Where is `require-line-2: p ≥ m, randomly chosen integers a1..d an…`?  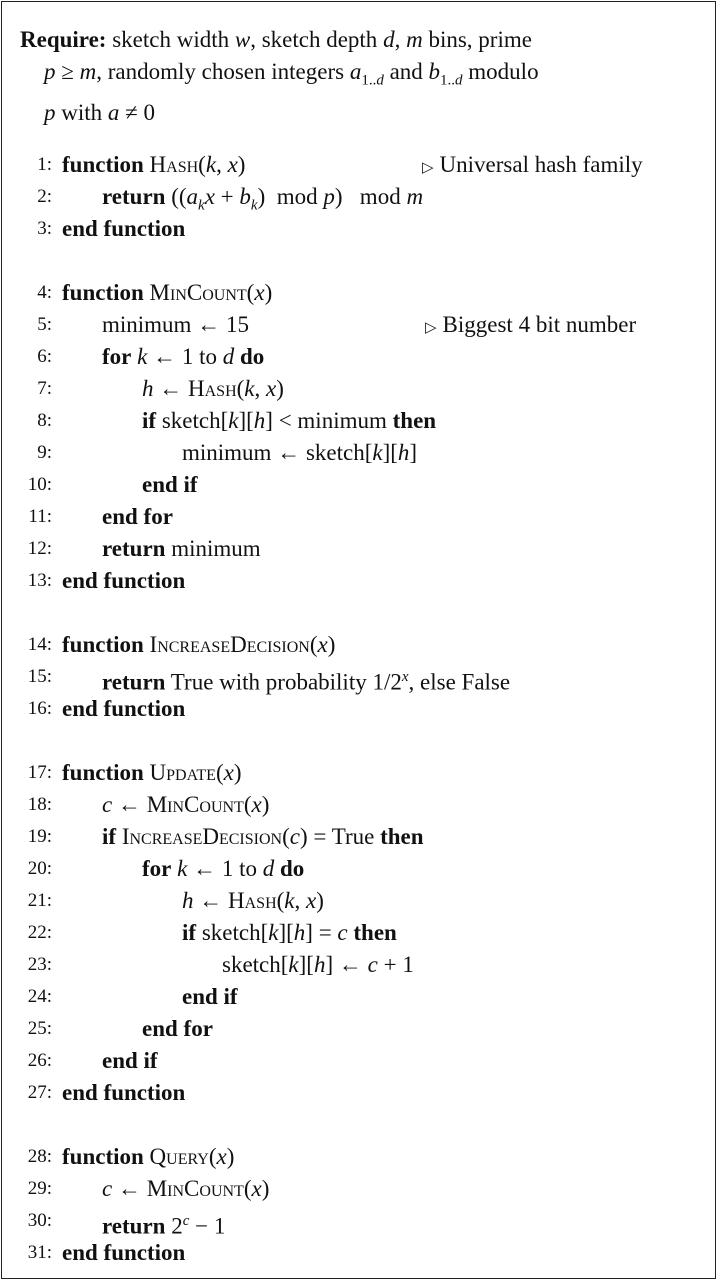
require-line-2: p ≥ m, randomly chosen integers a1..d an… is located at coordinates (291, 74).